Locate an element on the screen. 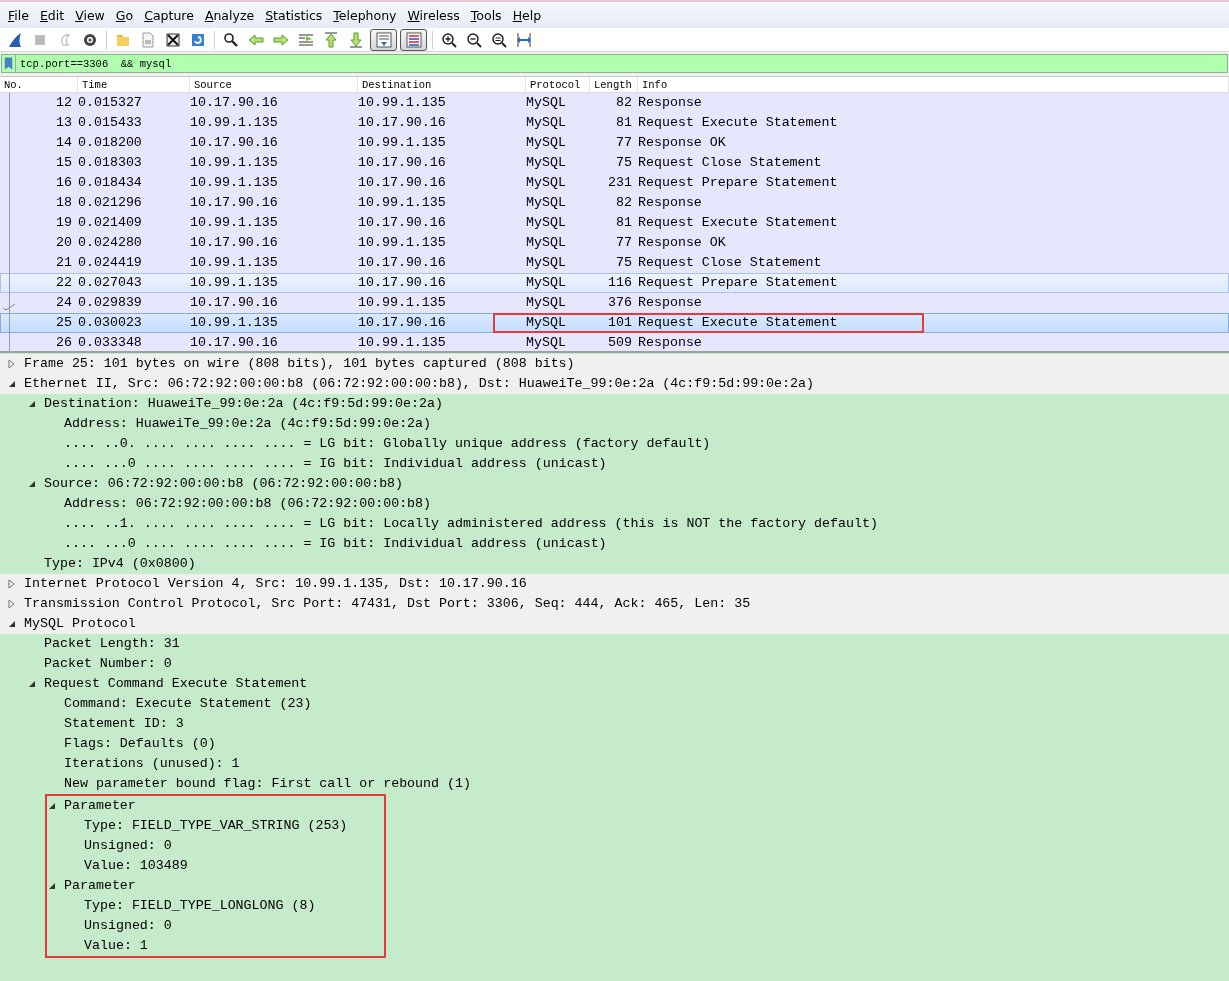  packet-row: 21 0.024419 10.99.1.135 10.17.90.16 MySQL 75 Request Close Statement is located at coordinates (614, 263).